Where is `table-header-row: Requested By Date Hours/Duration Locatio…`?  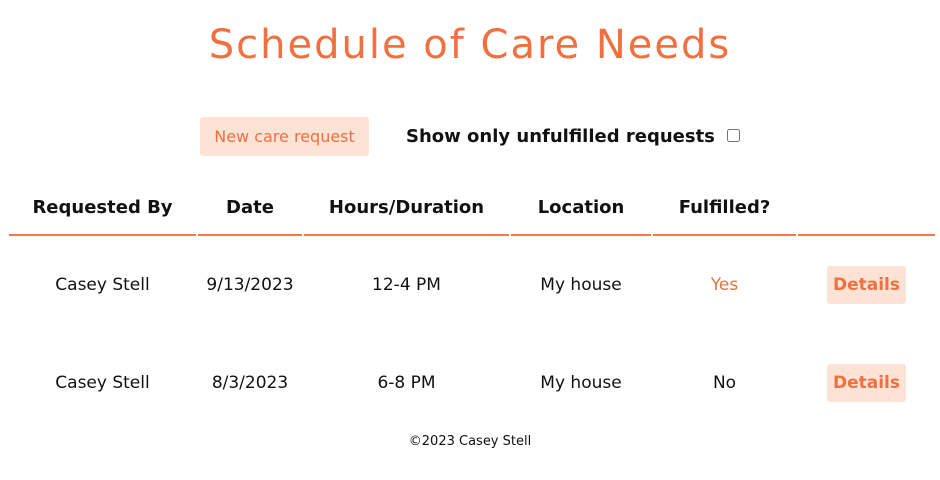
table-header-row: Requested By Date Hours/Duration Locatio… is located at coordinates (472, 208).